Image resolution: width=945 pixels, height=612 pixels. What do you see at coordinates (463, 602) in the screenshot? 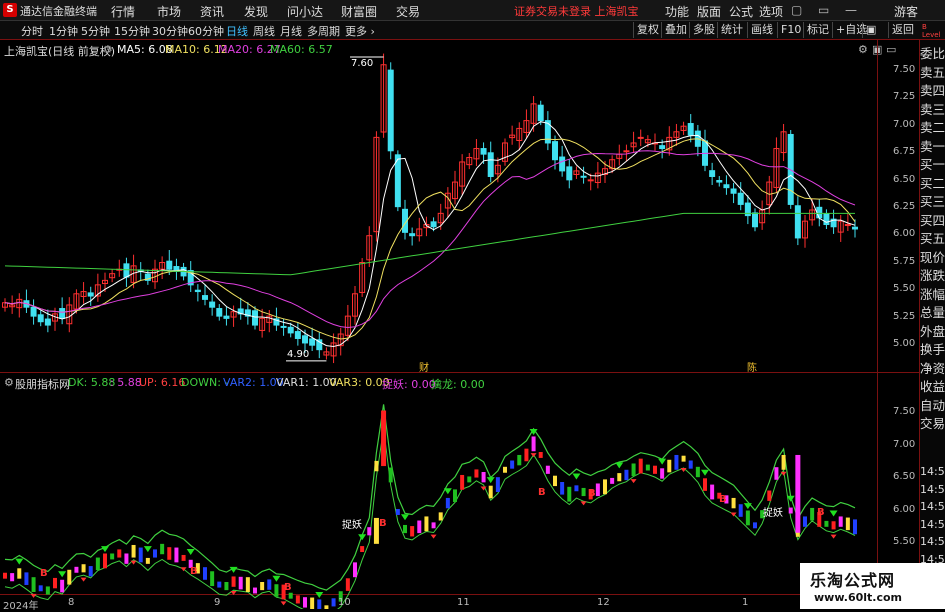
I see `date-label-nov: 11` at bounding box center [463, 602].